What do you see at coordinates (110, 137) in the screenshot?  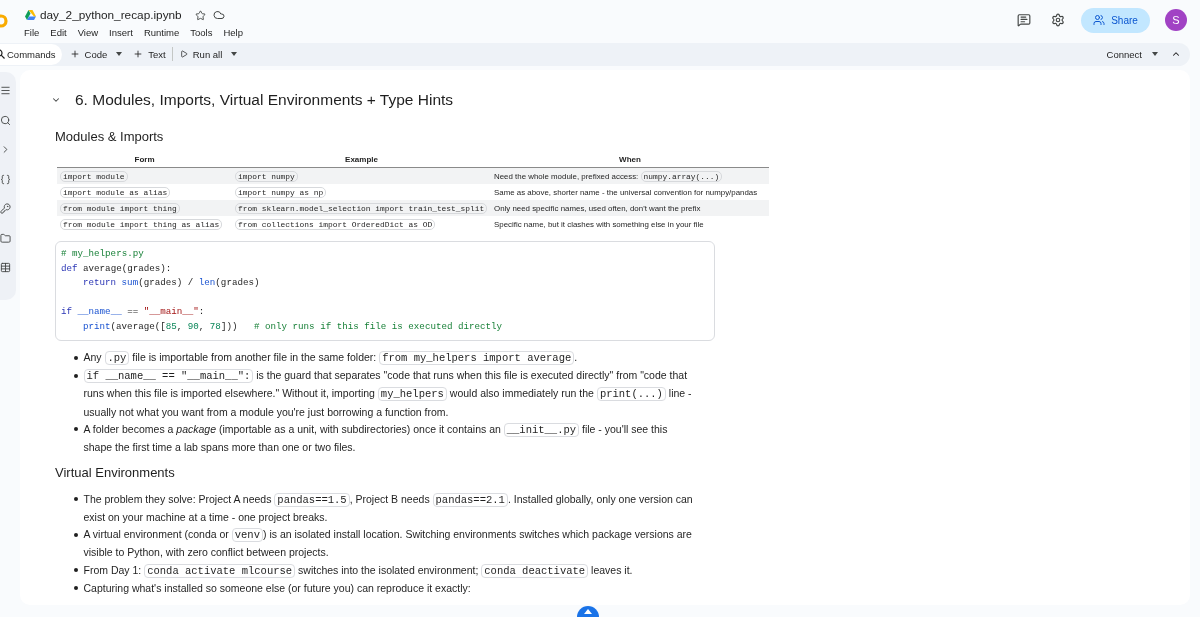 I see `section-heading: Modules & Imports` at bounding box center [110, 137].